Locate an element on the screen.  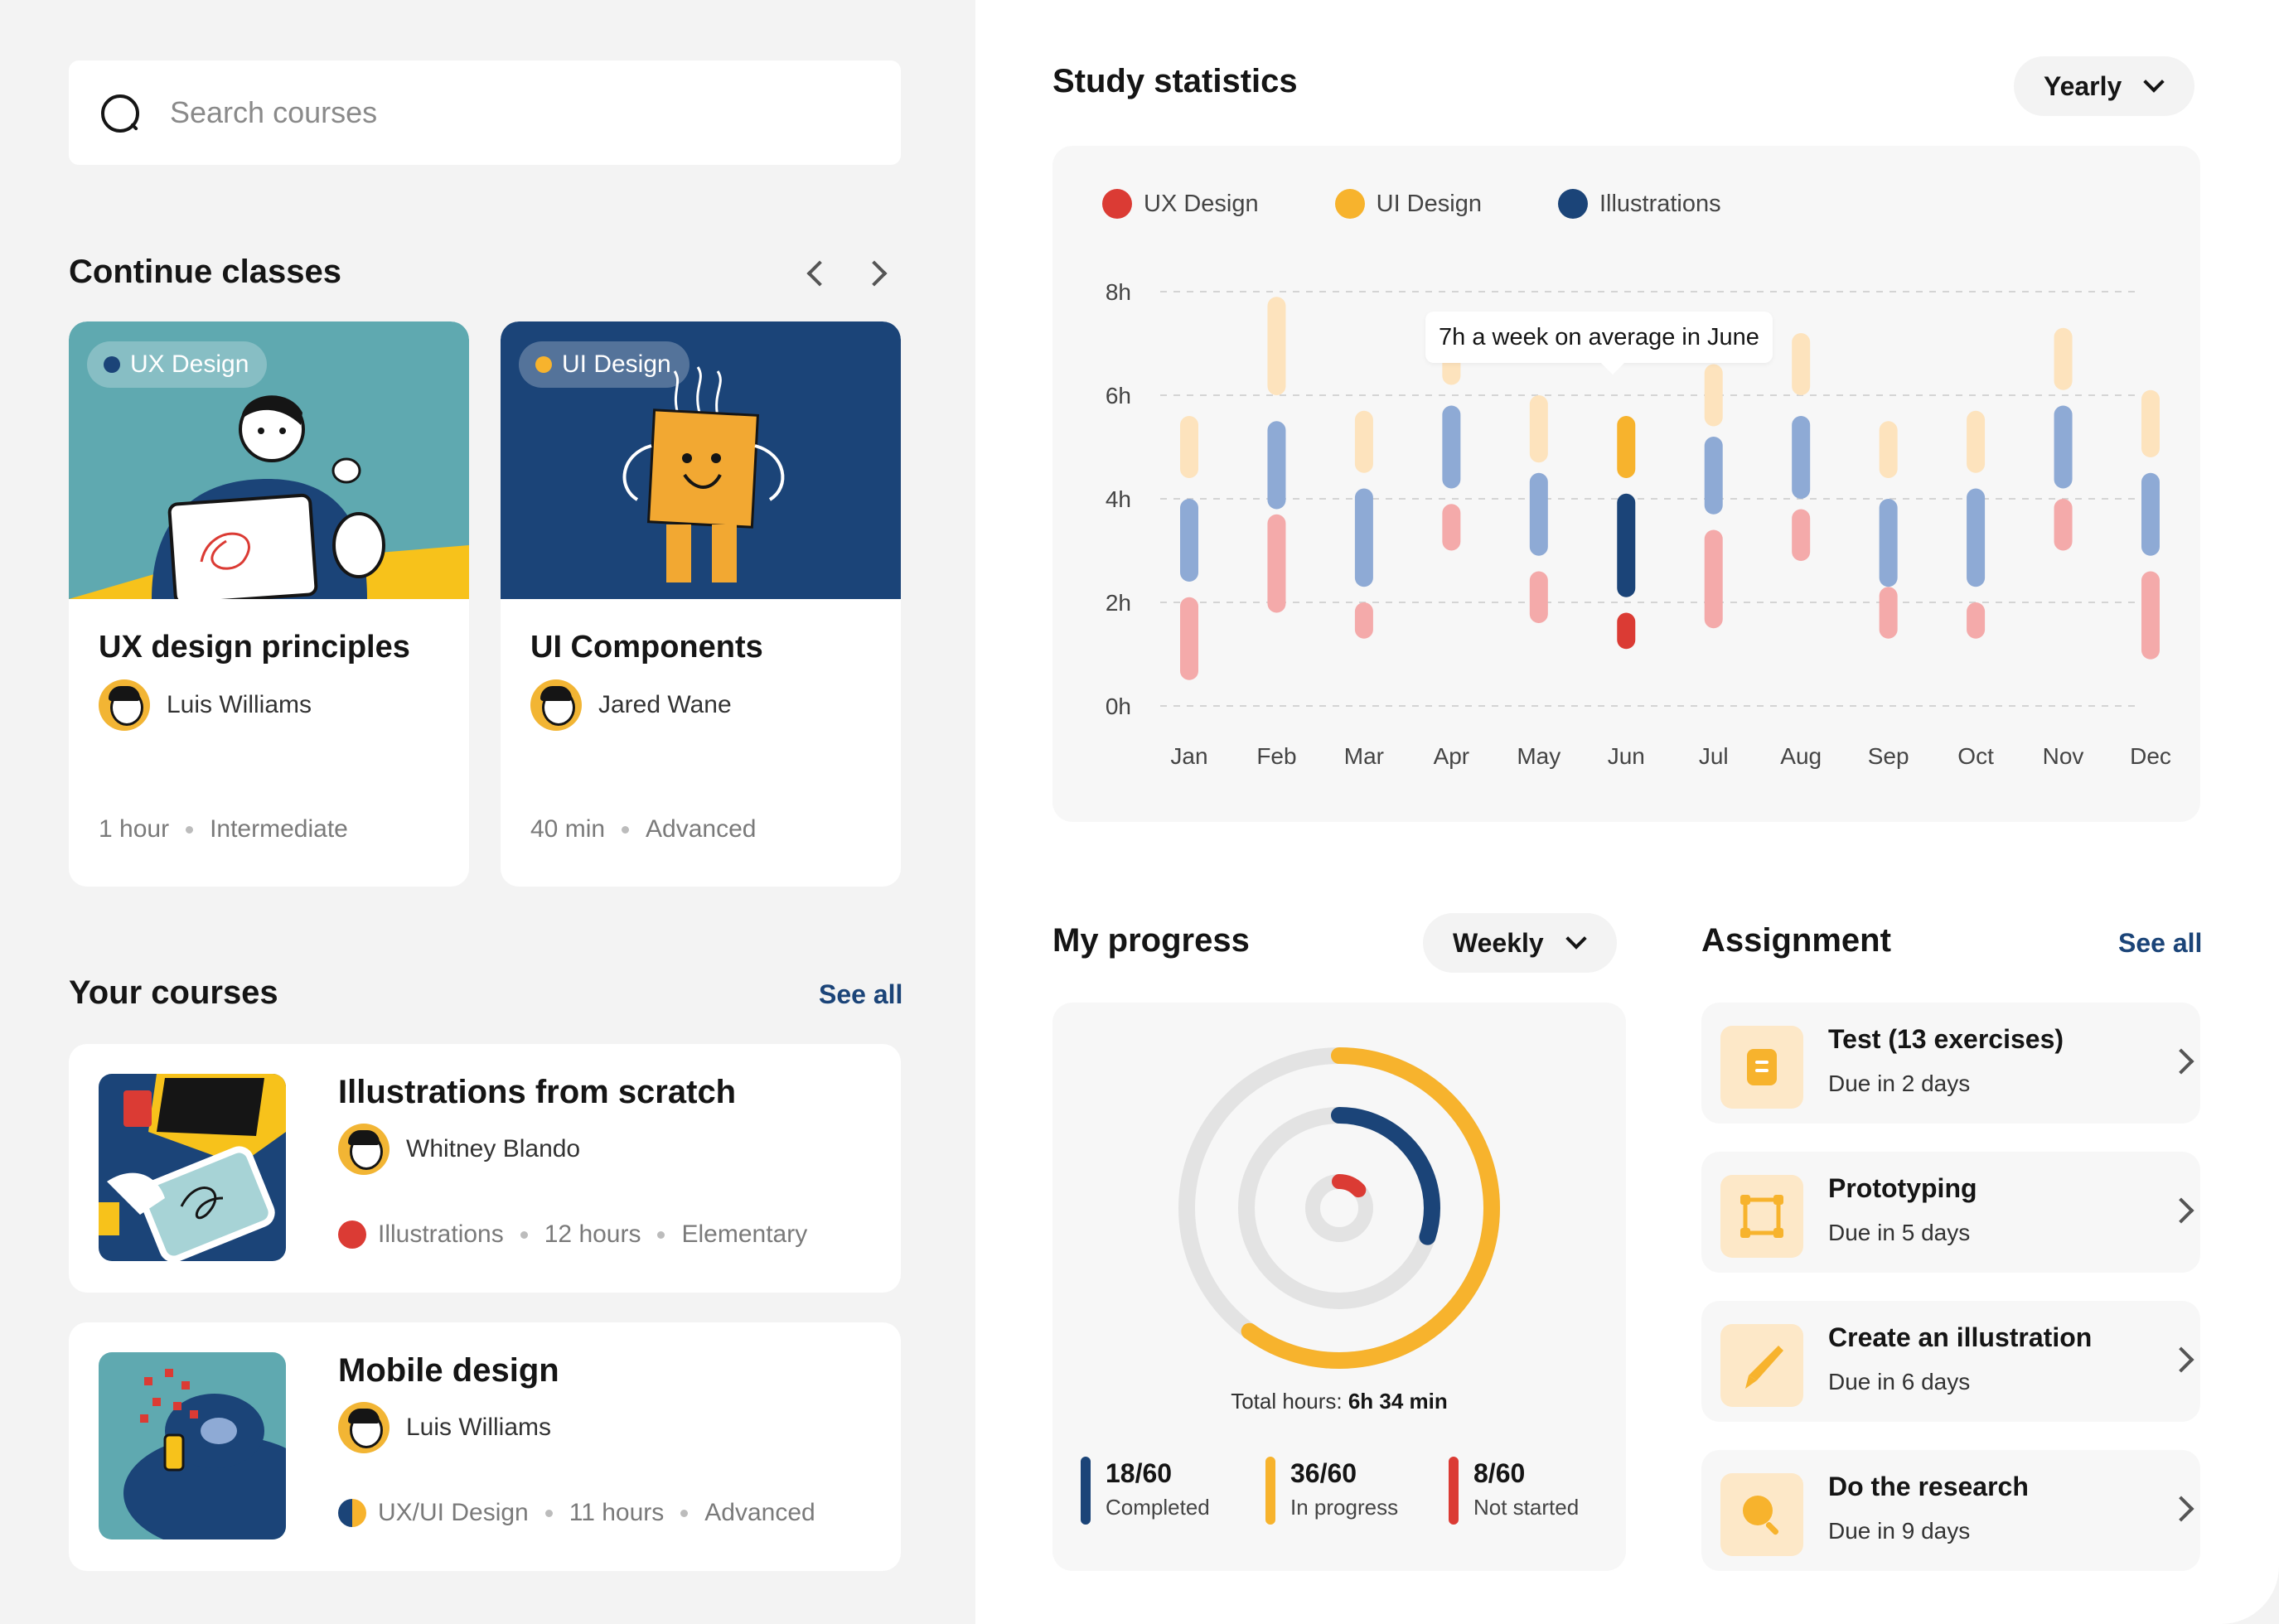
category-tag-label: UI Design is located at coordinates (617, 364).